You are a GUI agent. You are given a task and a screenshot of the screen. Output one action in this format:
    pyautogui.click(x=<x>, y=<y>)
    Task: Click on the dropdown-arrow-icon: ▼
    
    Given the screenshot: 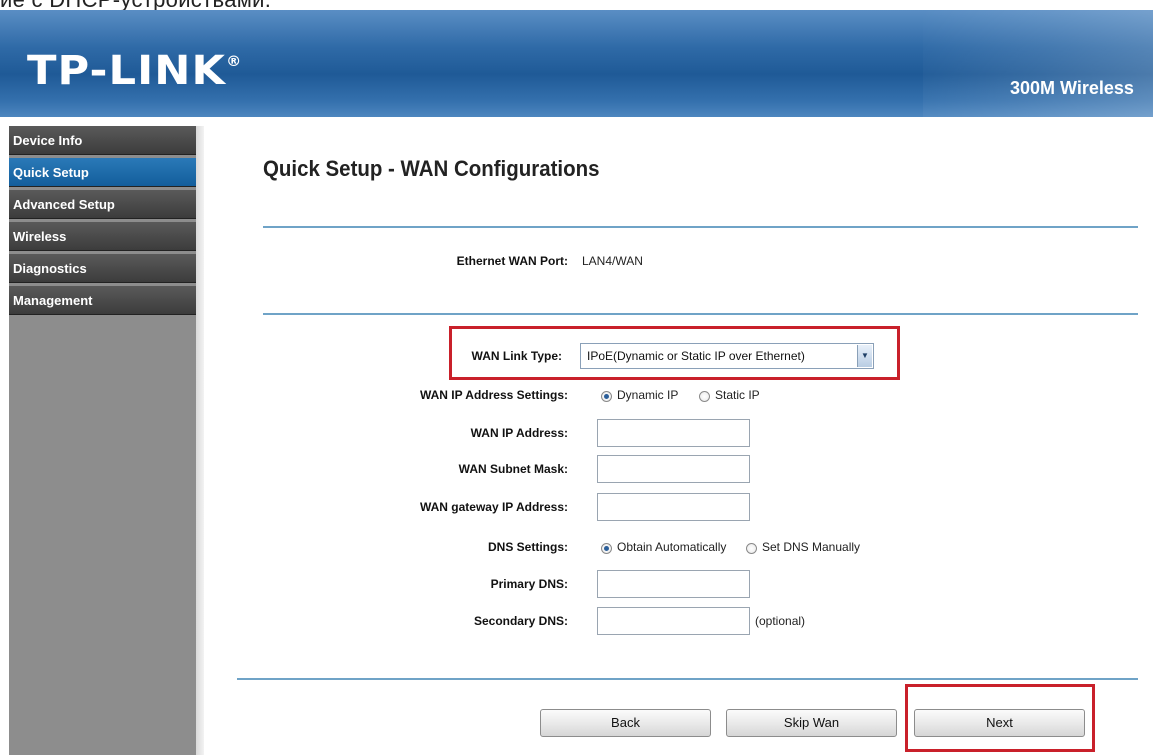 What is the action you would take?
    pyautogui.click(x=864, y=356)
    